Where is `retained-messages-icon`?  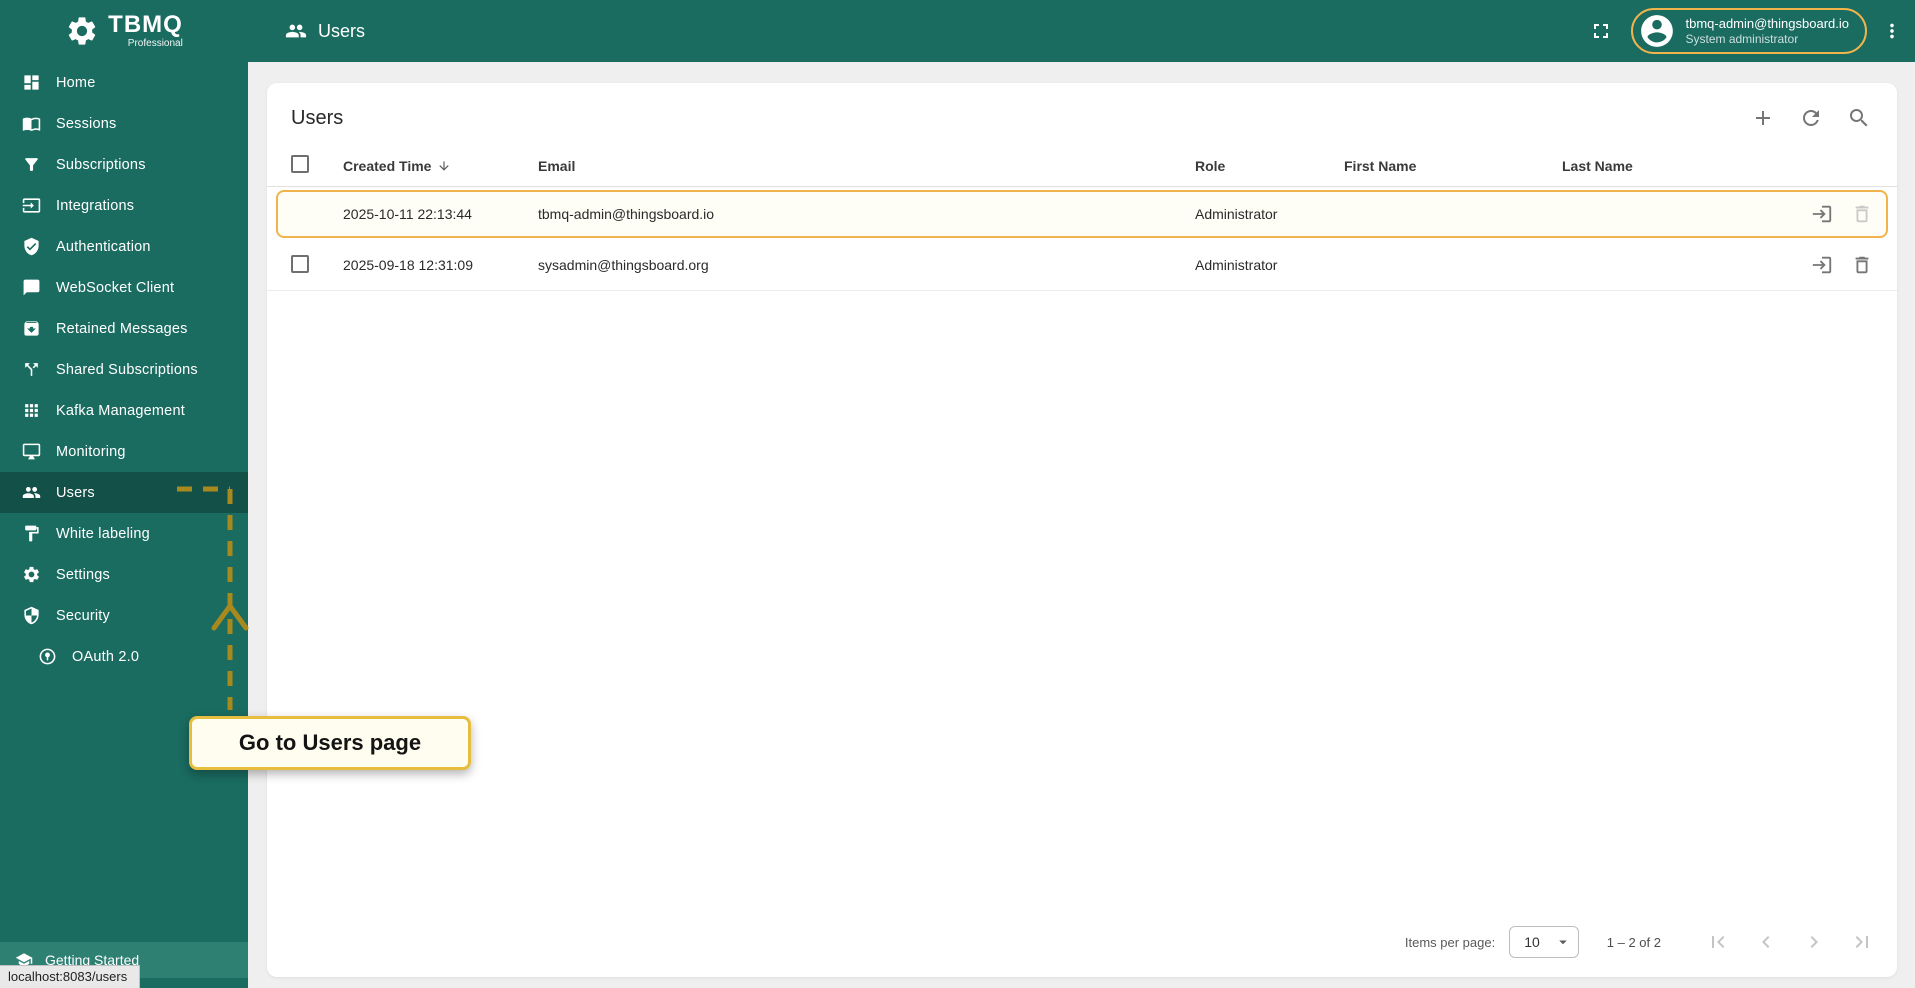 retained-messages-icon is located at coordinates (31, 328).